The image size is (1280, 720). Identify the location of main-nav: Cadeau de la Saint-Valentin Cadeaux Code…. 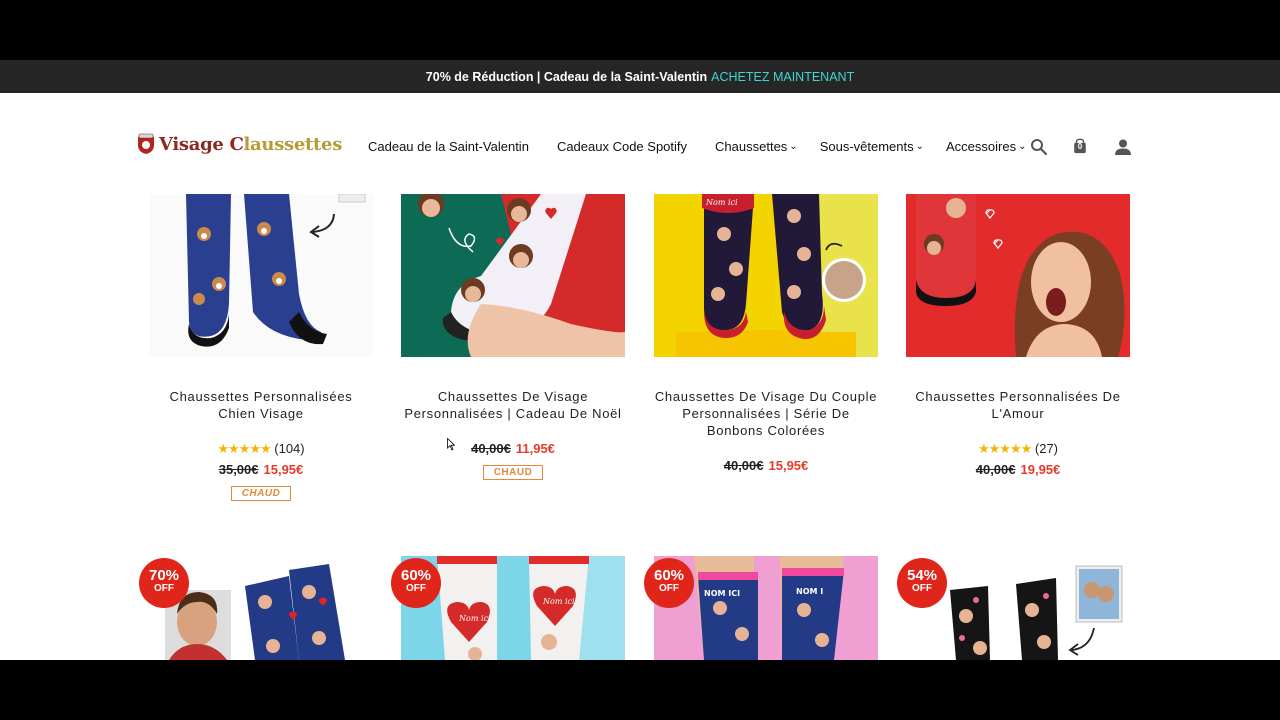
(702, 146).